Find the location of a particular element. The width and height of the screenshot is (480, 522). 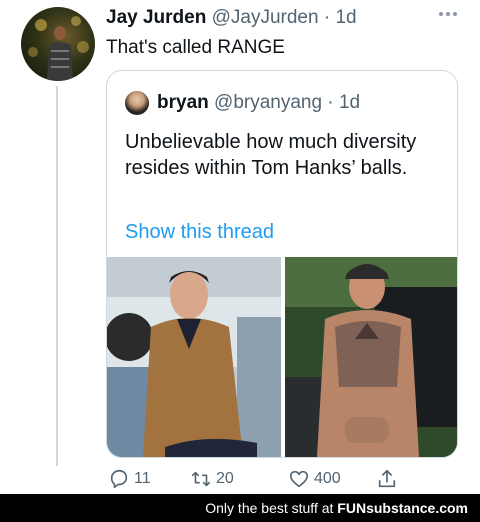

author-handle: @JayJurden is located at coordinates (265, 17).